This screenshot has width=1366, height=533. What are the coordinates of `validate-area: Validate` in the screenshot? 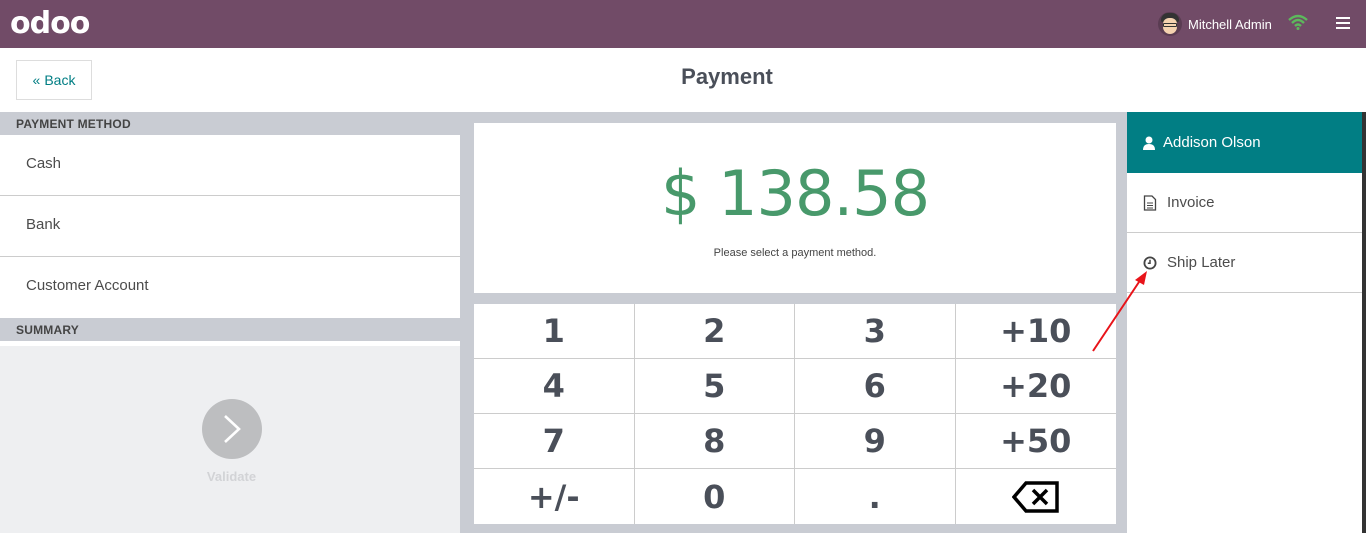 It's located at (230, 442).